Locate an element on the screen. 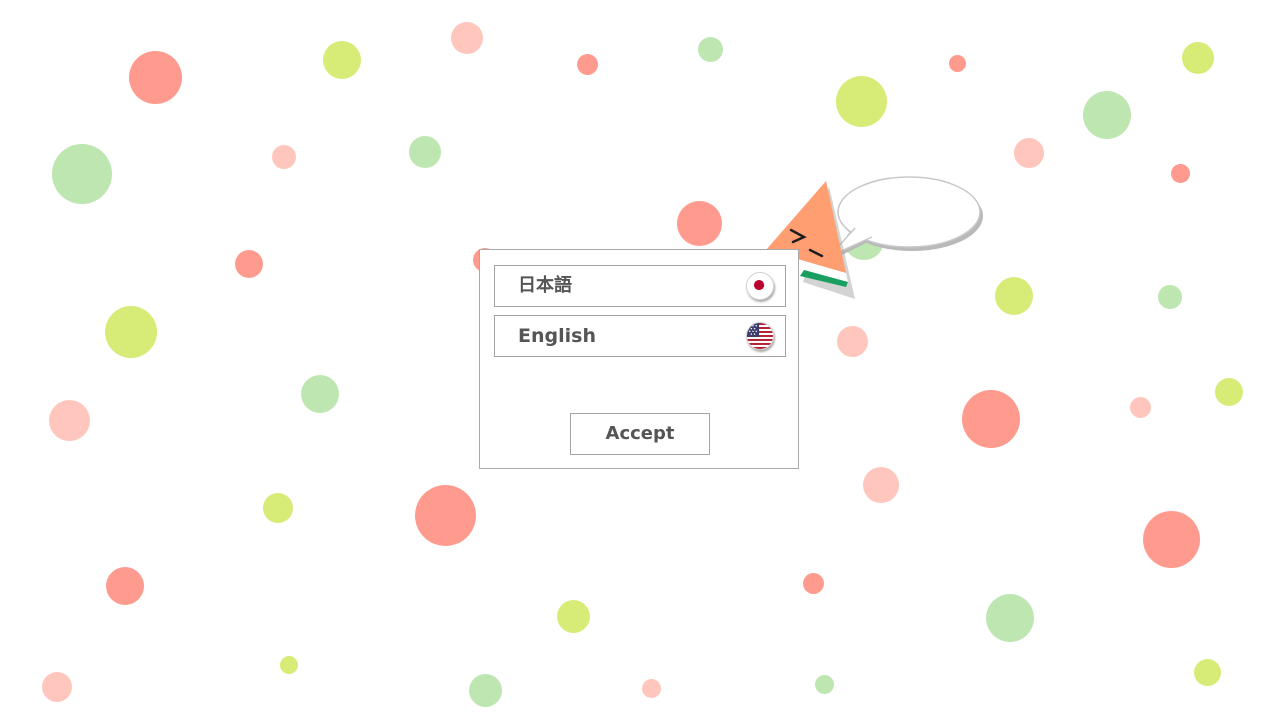 The image size is (1280, 720). accept-button: Accept is located at coordinates (640, 434).